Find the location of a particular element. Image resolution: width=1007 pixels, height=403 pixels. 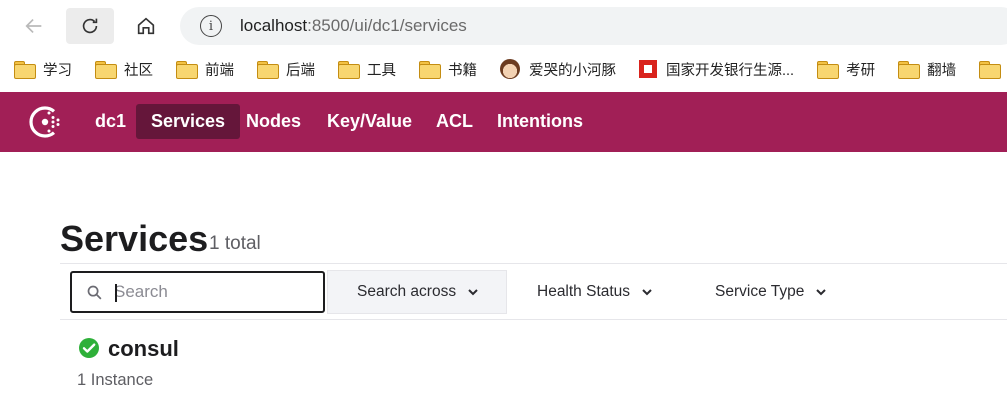

bookmark-item: 后端 is located at coordinates (286, 69).